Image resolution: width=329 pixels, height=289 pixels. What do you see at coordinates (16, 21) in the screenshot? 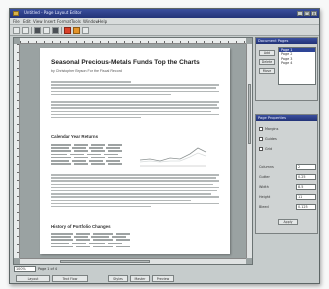
I see `menu-file: File` at bounding box center [16, 21].